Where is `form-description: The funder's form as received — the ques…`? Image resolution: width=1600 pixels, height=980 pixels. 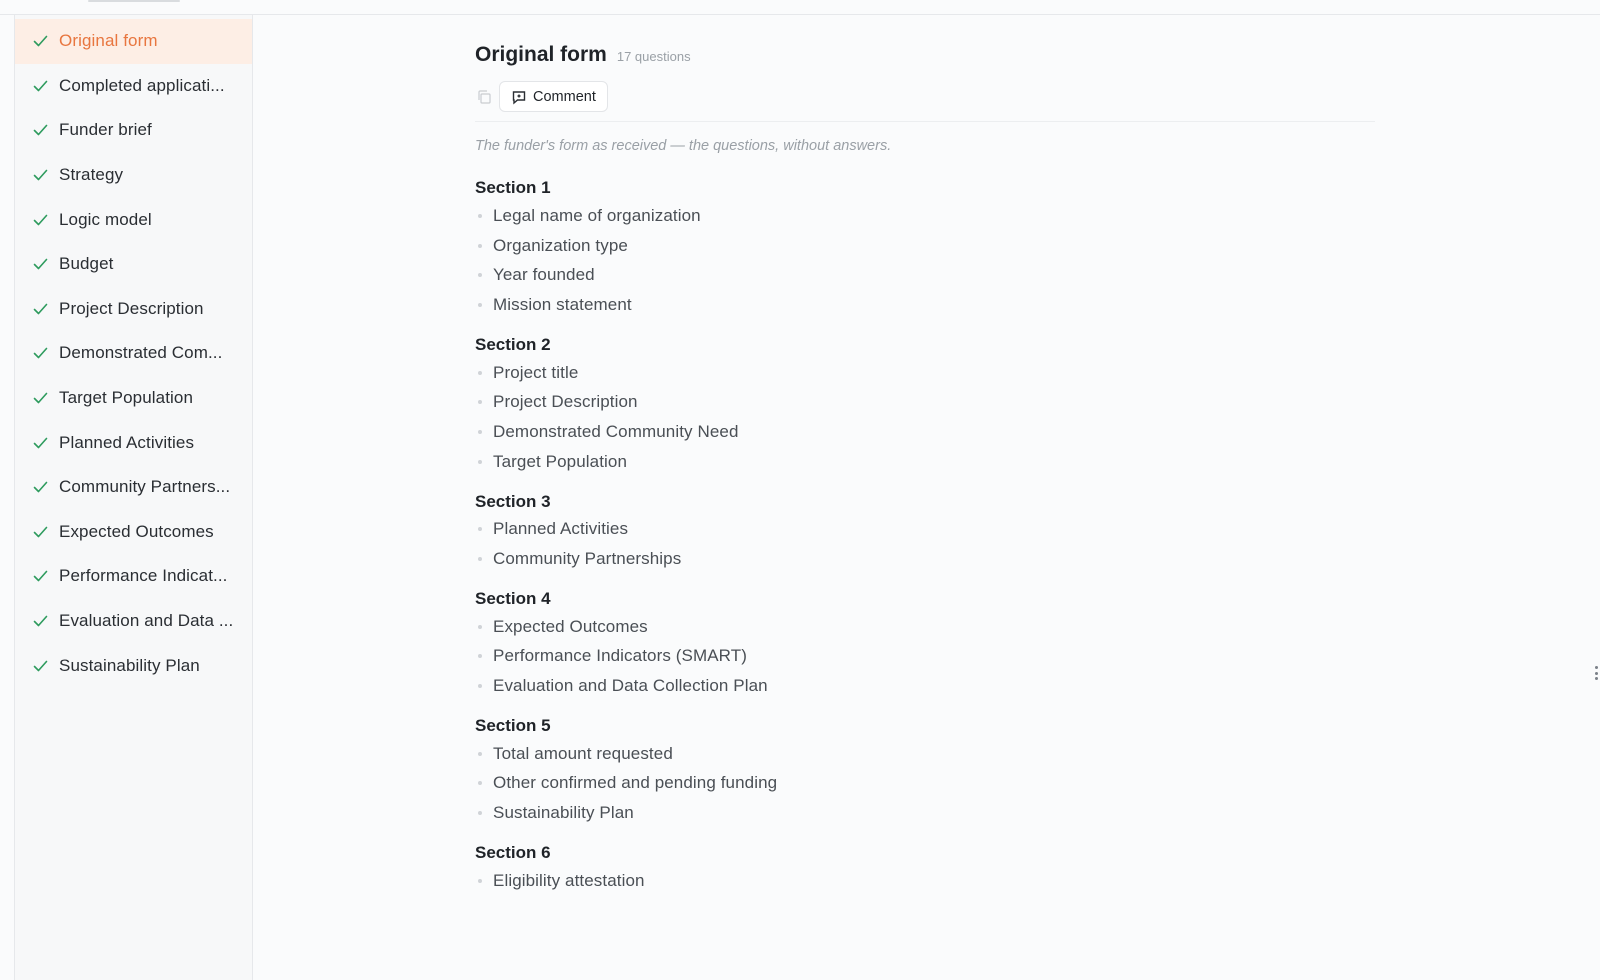
form-description: The funder's form as received — the ques… is located at coordinates (683, 146).